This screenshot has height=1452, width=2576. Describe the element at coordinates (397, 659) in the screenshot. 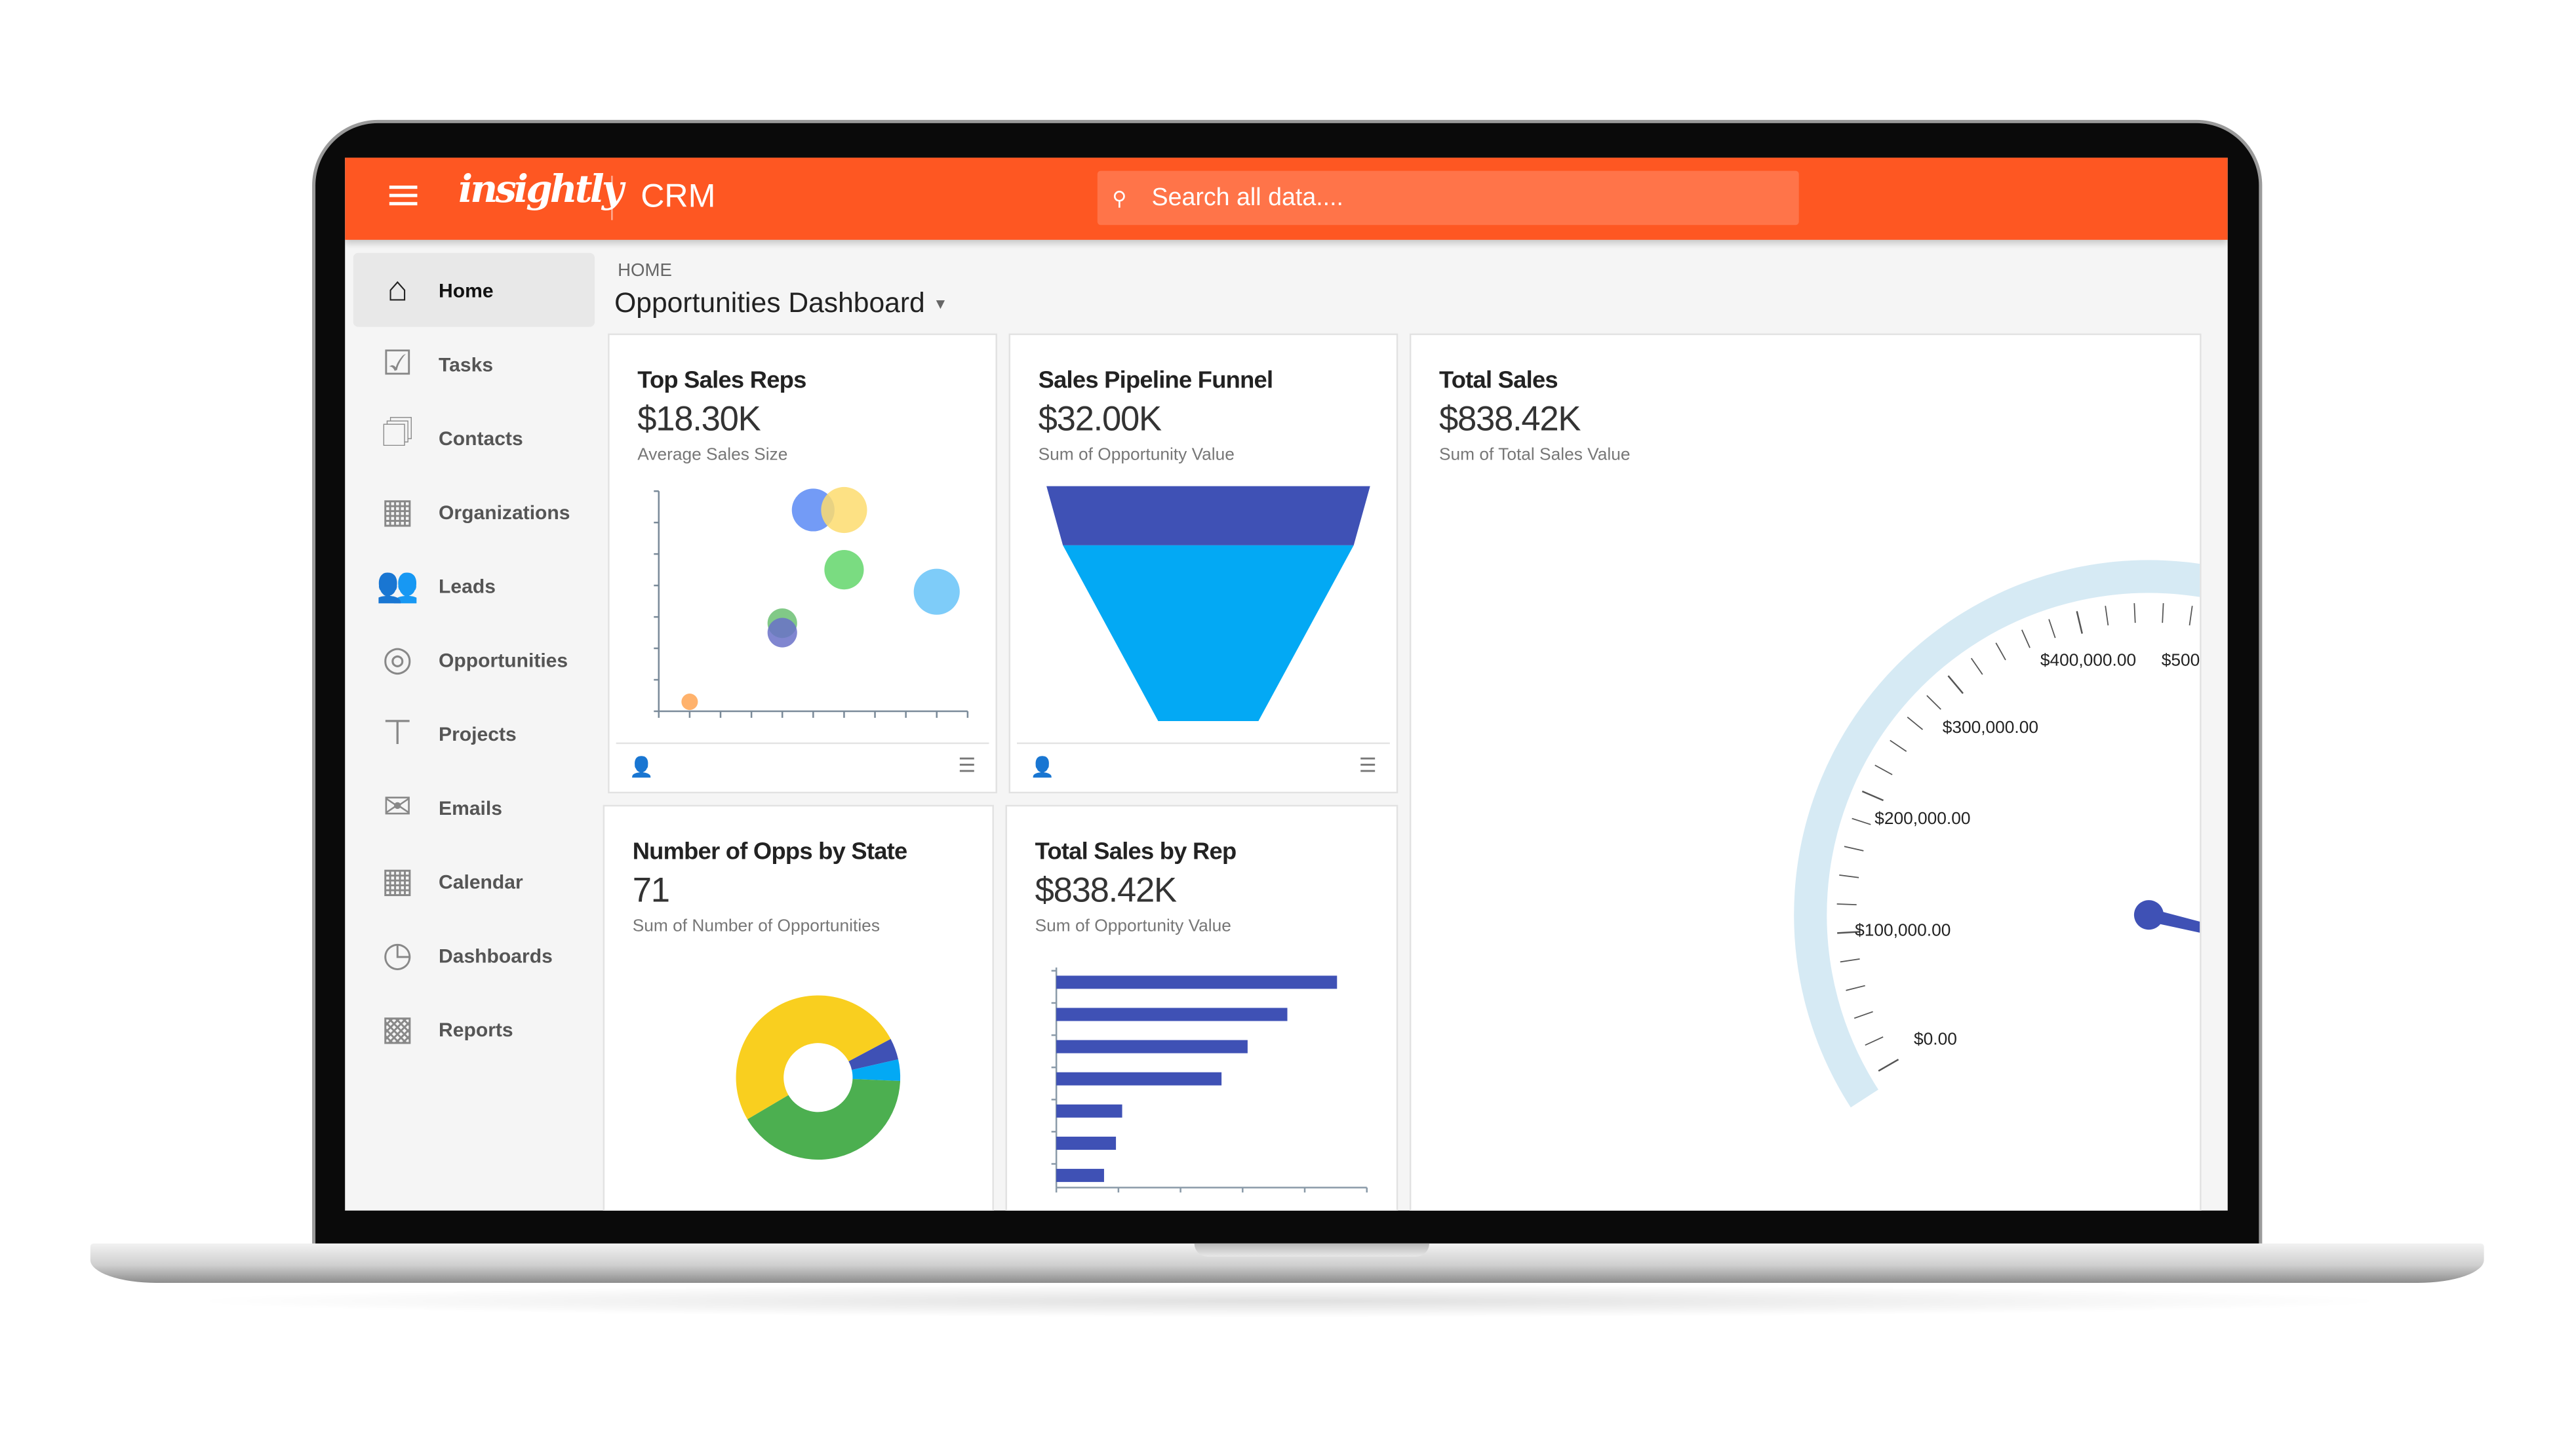

I see `target-icon: ◎` at that location.